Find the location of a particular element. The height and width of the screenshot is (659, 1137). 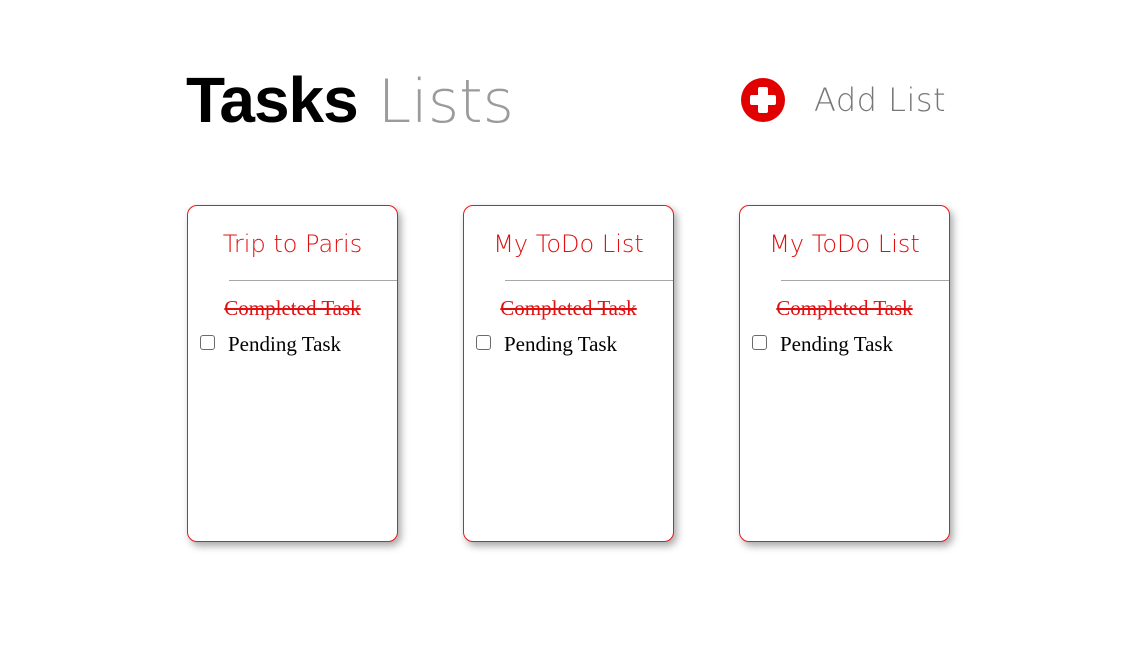

add-list-label: Add List is located at coordinates (880, 100).